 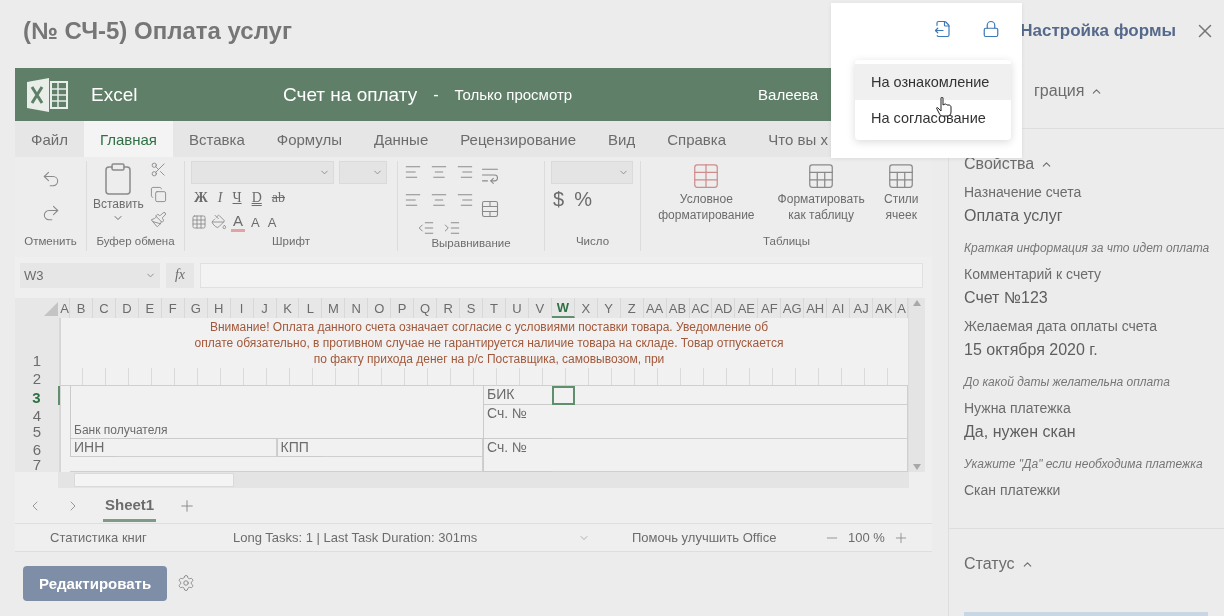 What do you see at coordinates (1009, 164) in the screenshot?
I see `section-toggle: Свойства` at bounding box center [1009, 164].